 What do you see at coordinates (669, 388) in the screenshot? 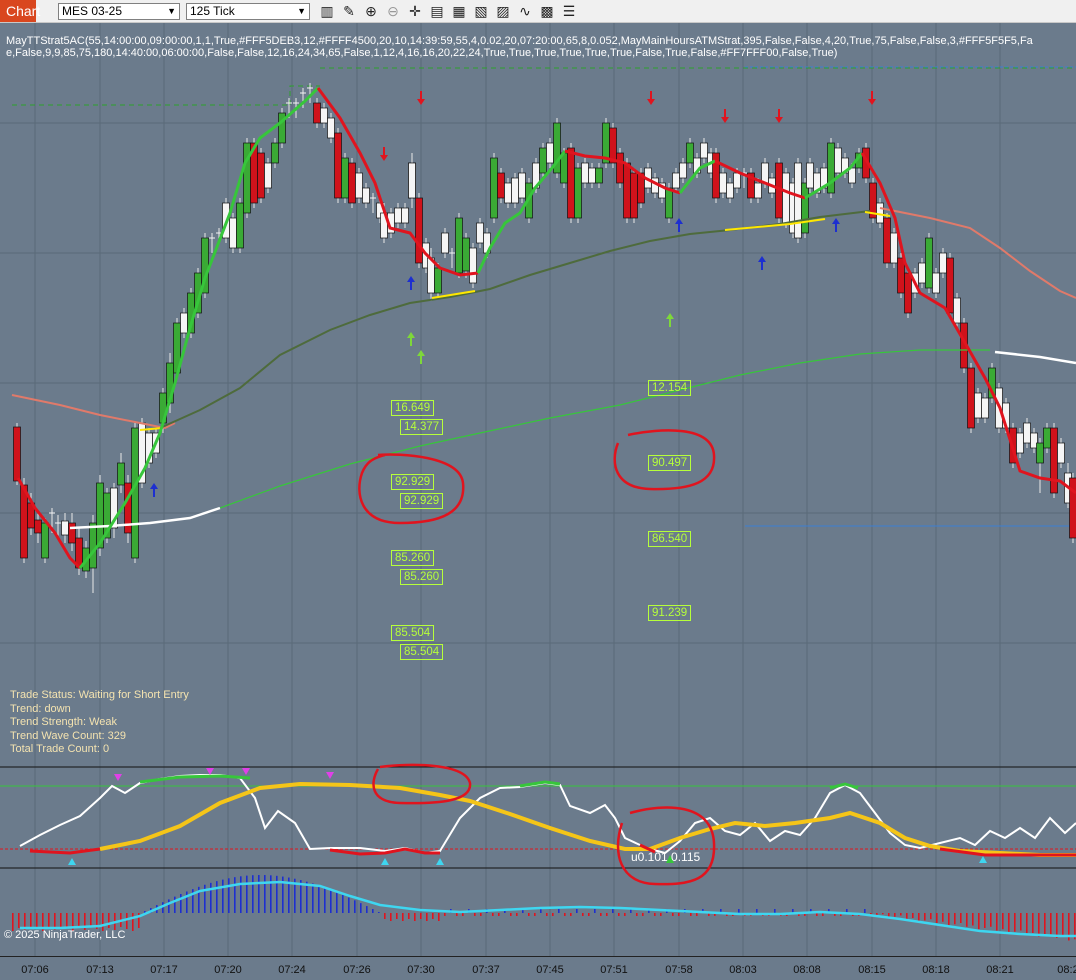
I see `value-box-right: 12.154` at bounding box center [669, 388].